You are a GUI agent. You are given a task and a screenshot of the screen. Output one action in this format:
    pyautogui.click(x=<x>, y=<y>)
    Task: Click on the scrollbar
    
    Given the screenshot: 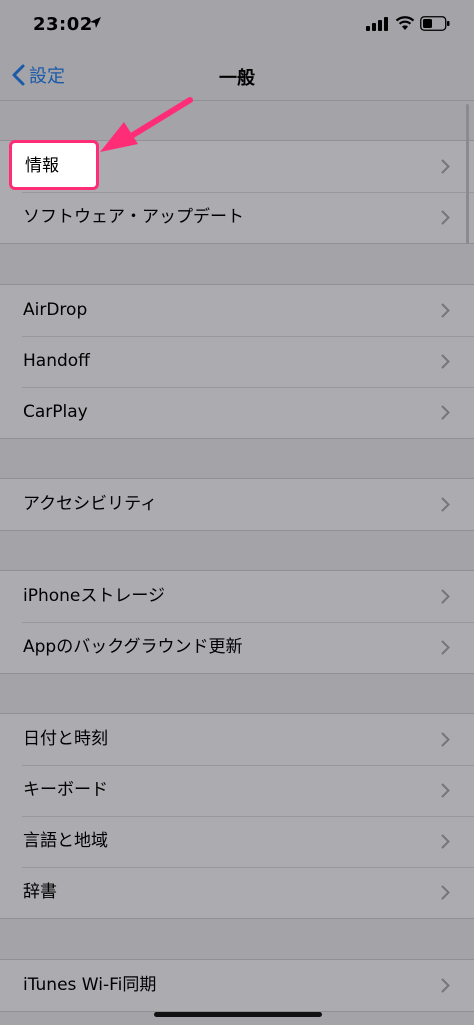 What is the action you would take?
    pyautogui.click(x=467, y=174)
    